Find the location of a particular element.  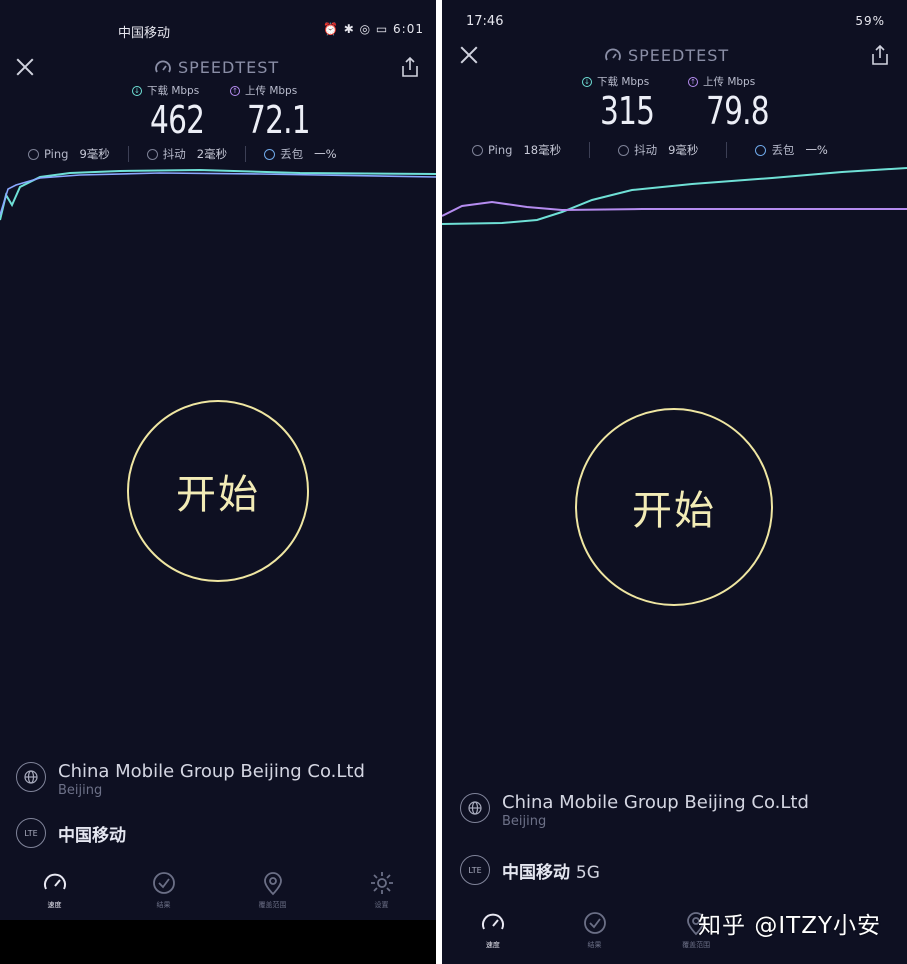

ping-stat: Ping 18毫秒 is located at coordinates (516, 150).